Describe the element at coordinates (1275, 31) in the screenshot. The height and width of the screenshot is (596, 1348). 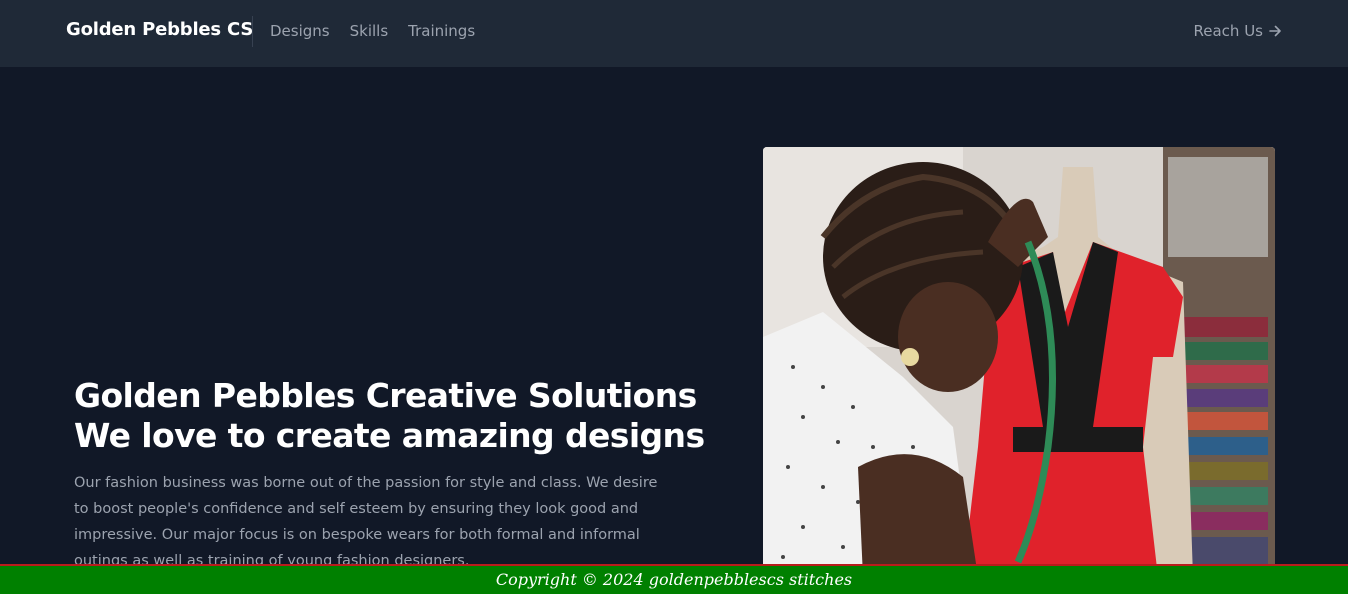
I see `arrow-right-icon` at that location.